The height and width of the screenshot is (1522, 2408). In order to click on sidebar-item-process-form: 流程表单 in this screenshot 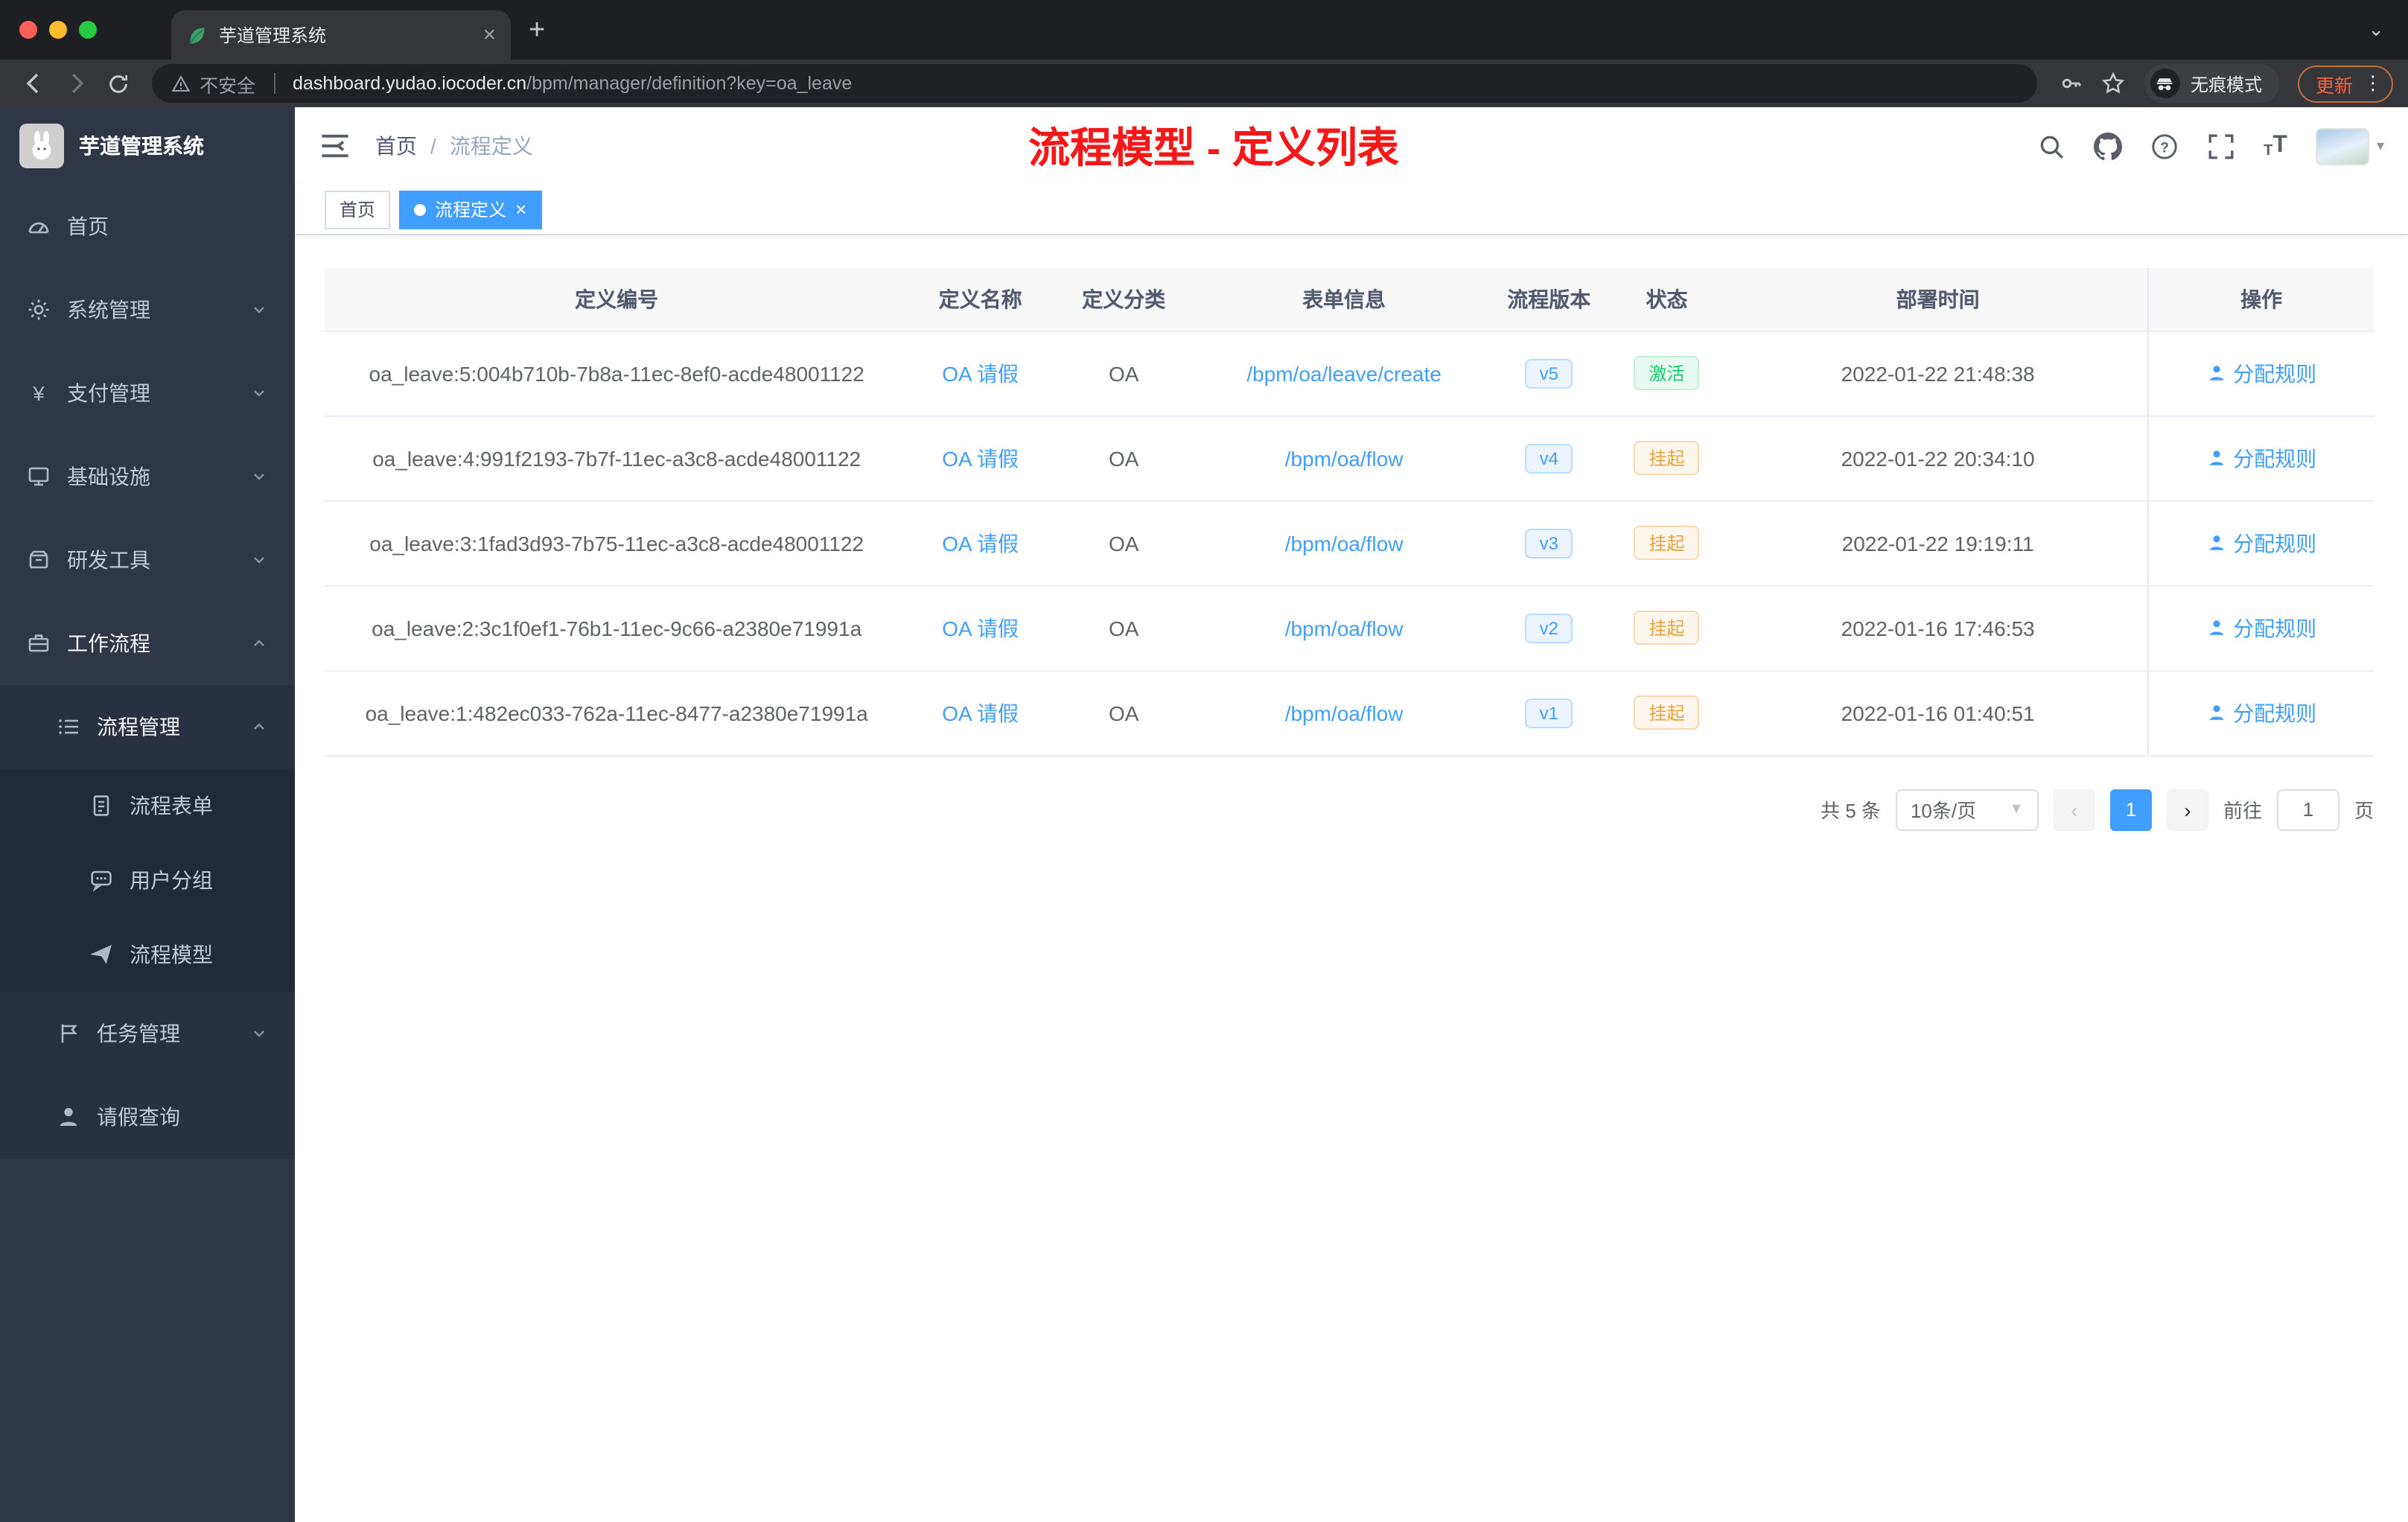, I will do `click(147, 806)`.